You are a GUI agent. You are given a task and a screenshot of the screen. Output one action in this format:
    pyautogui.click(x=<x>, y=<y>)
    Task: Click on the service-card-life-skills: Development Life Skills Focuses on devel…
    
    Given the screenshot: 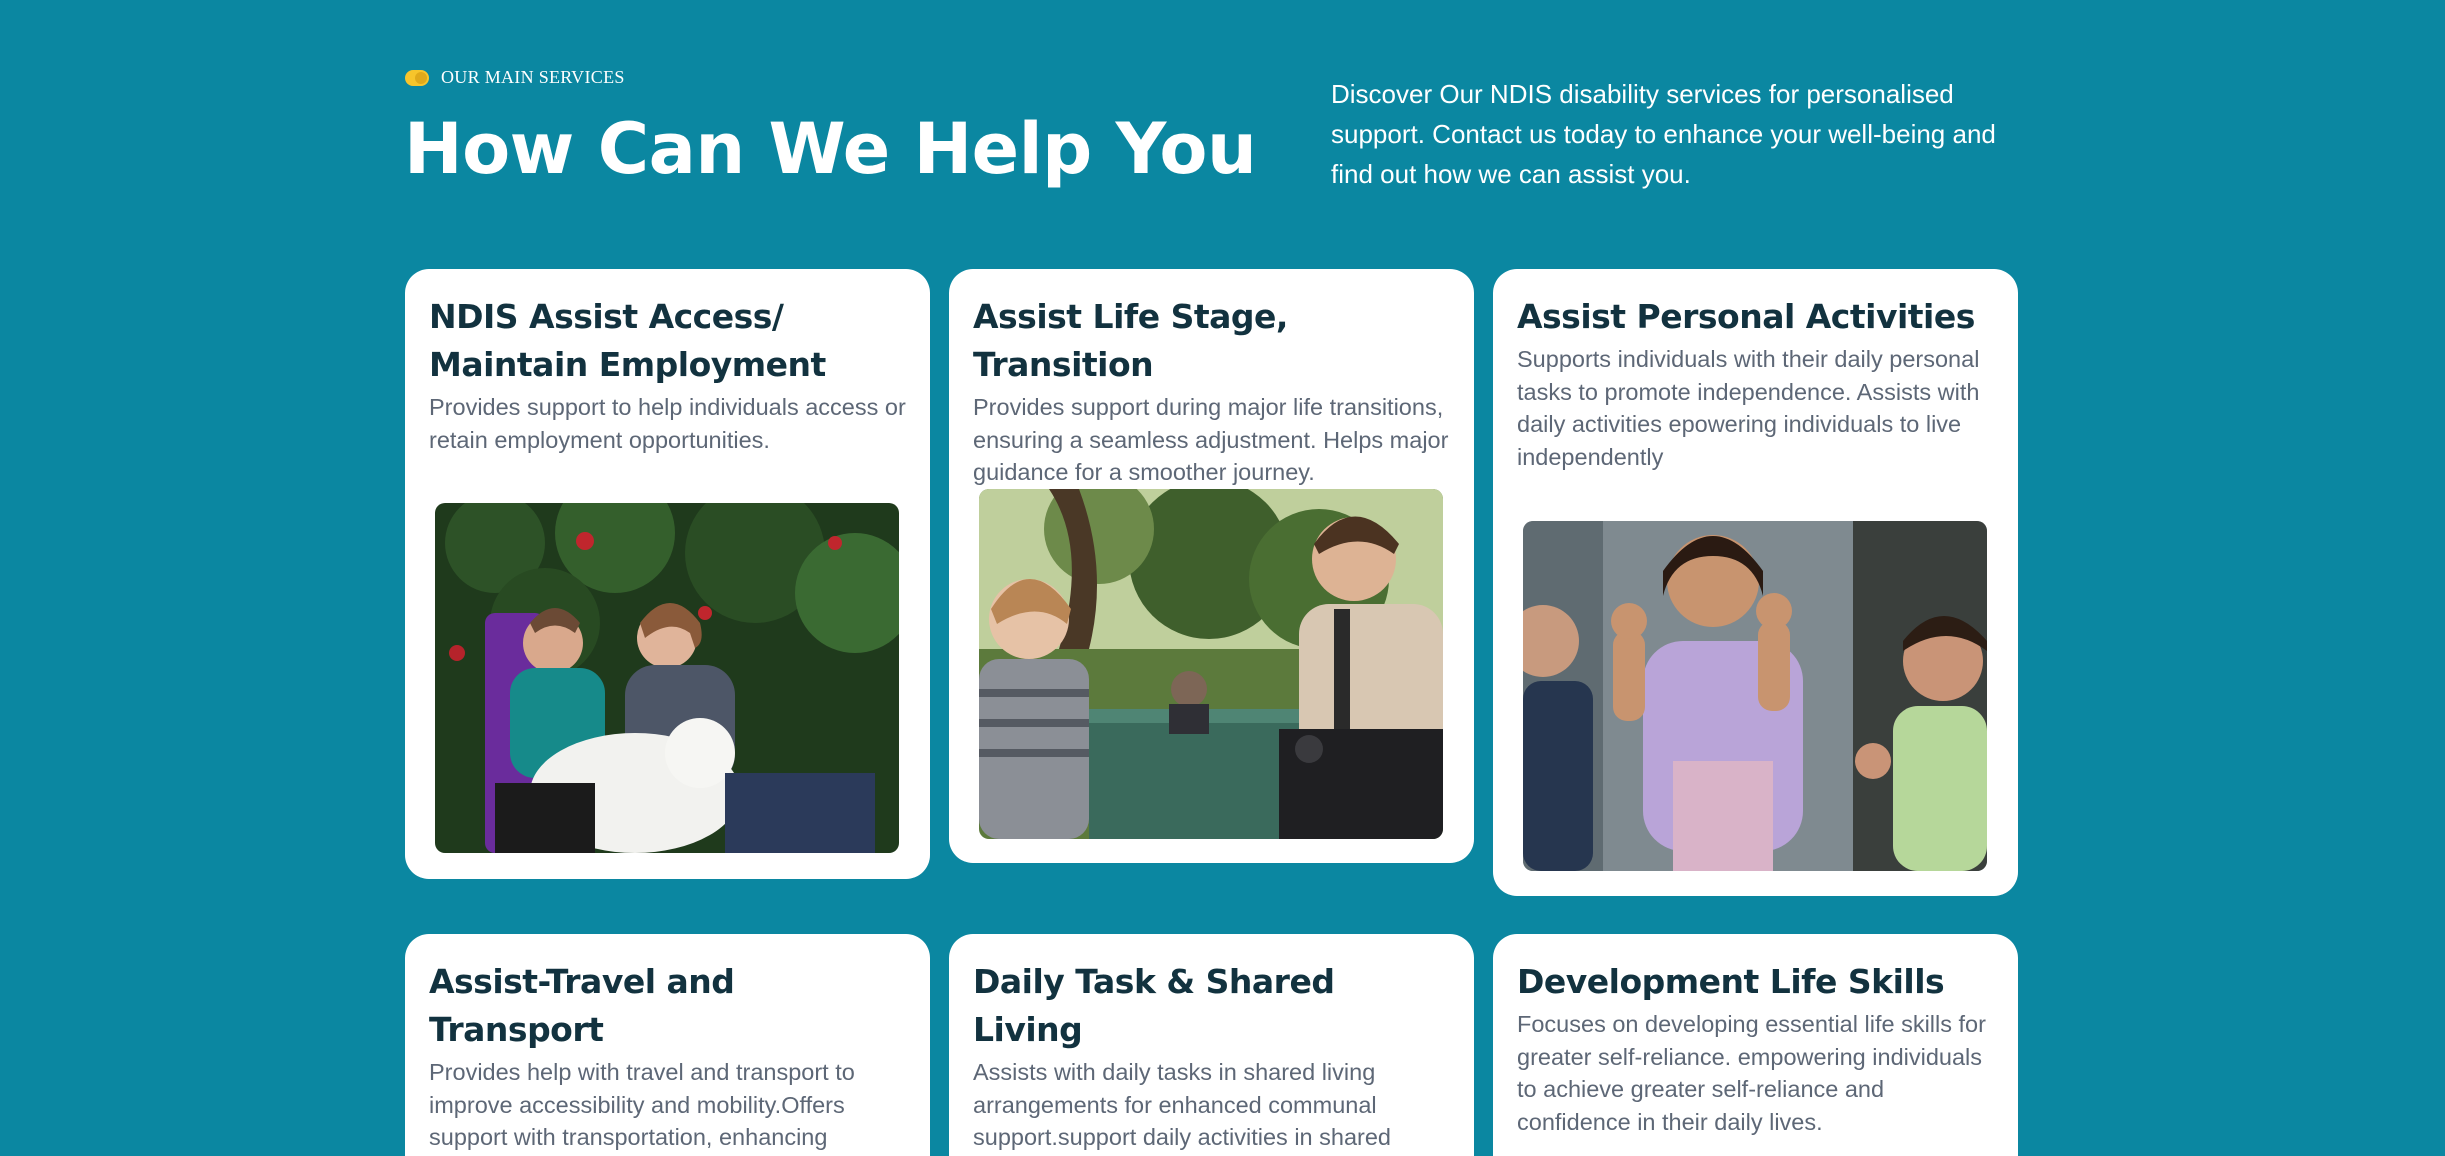 What is the action you would take?
    pyautogui.click(x=1755, y=1045)
    